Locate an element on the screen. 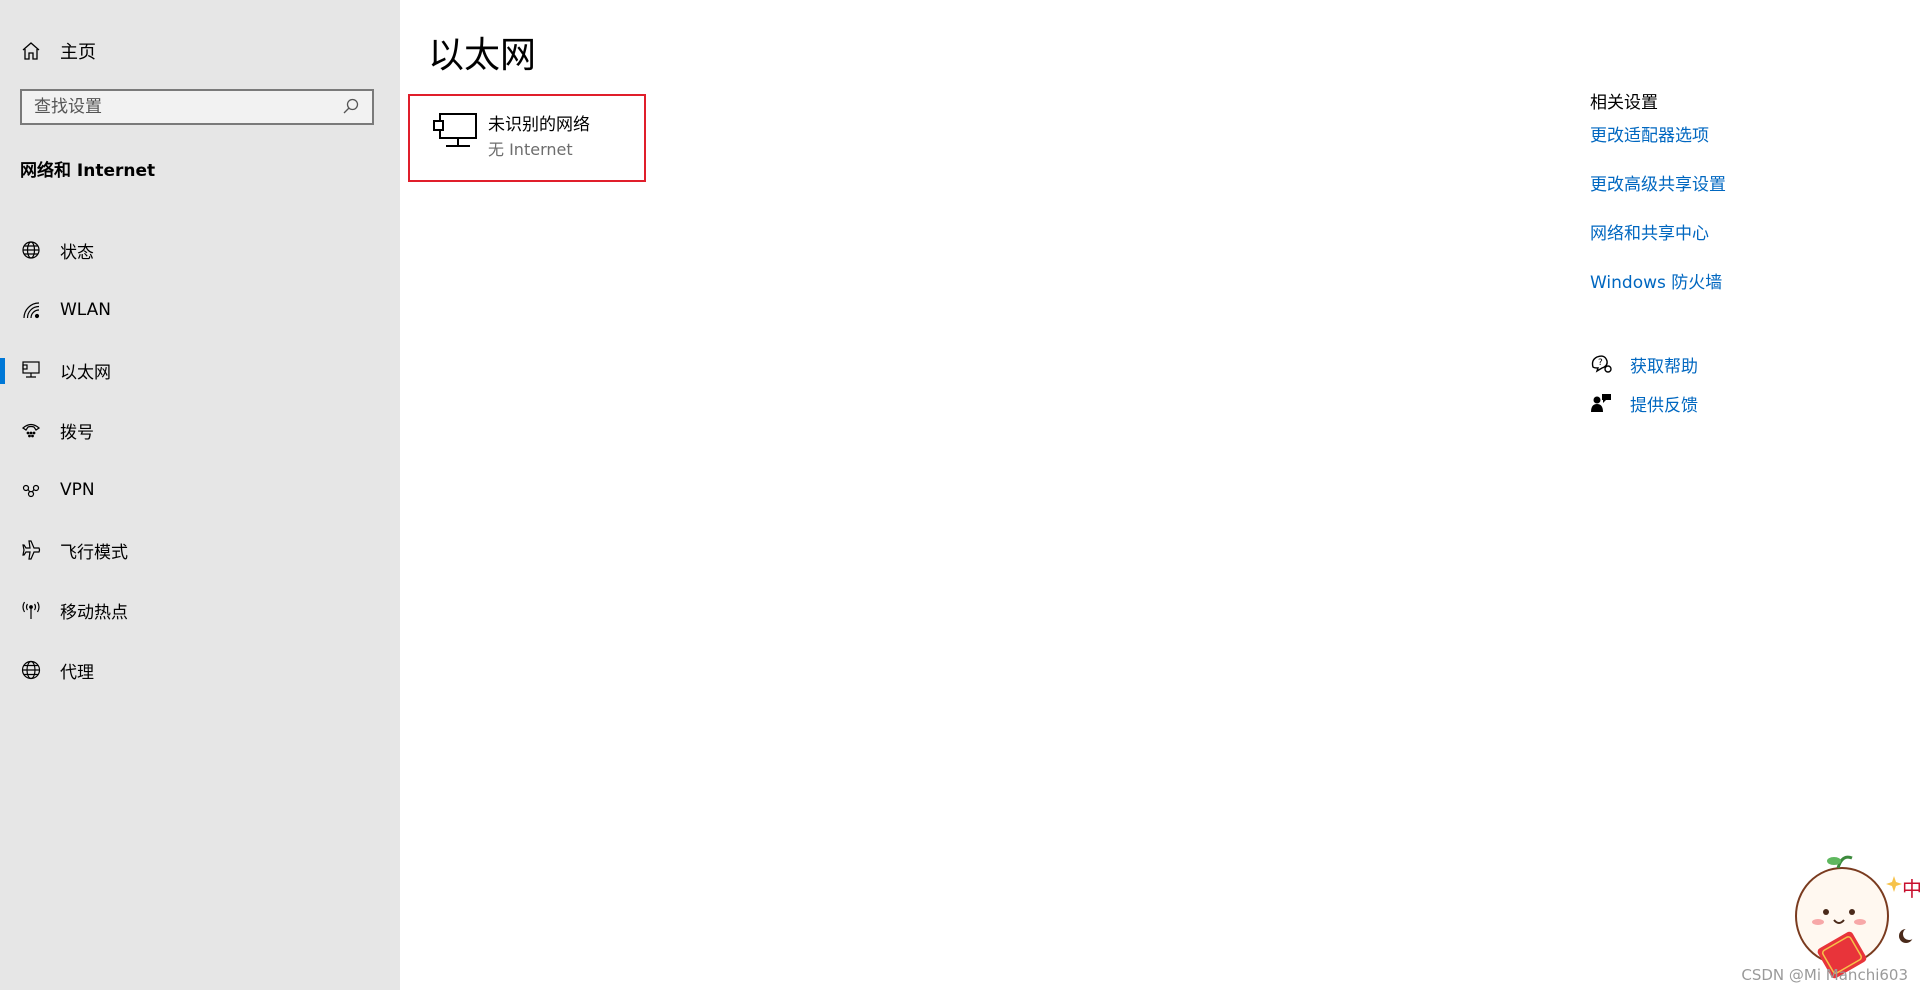 Image resolution: width=1920 pixels, height=990 pixels. sidebar-item-proxy: 代理 is located at coordinates (200, 670).